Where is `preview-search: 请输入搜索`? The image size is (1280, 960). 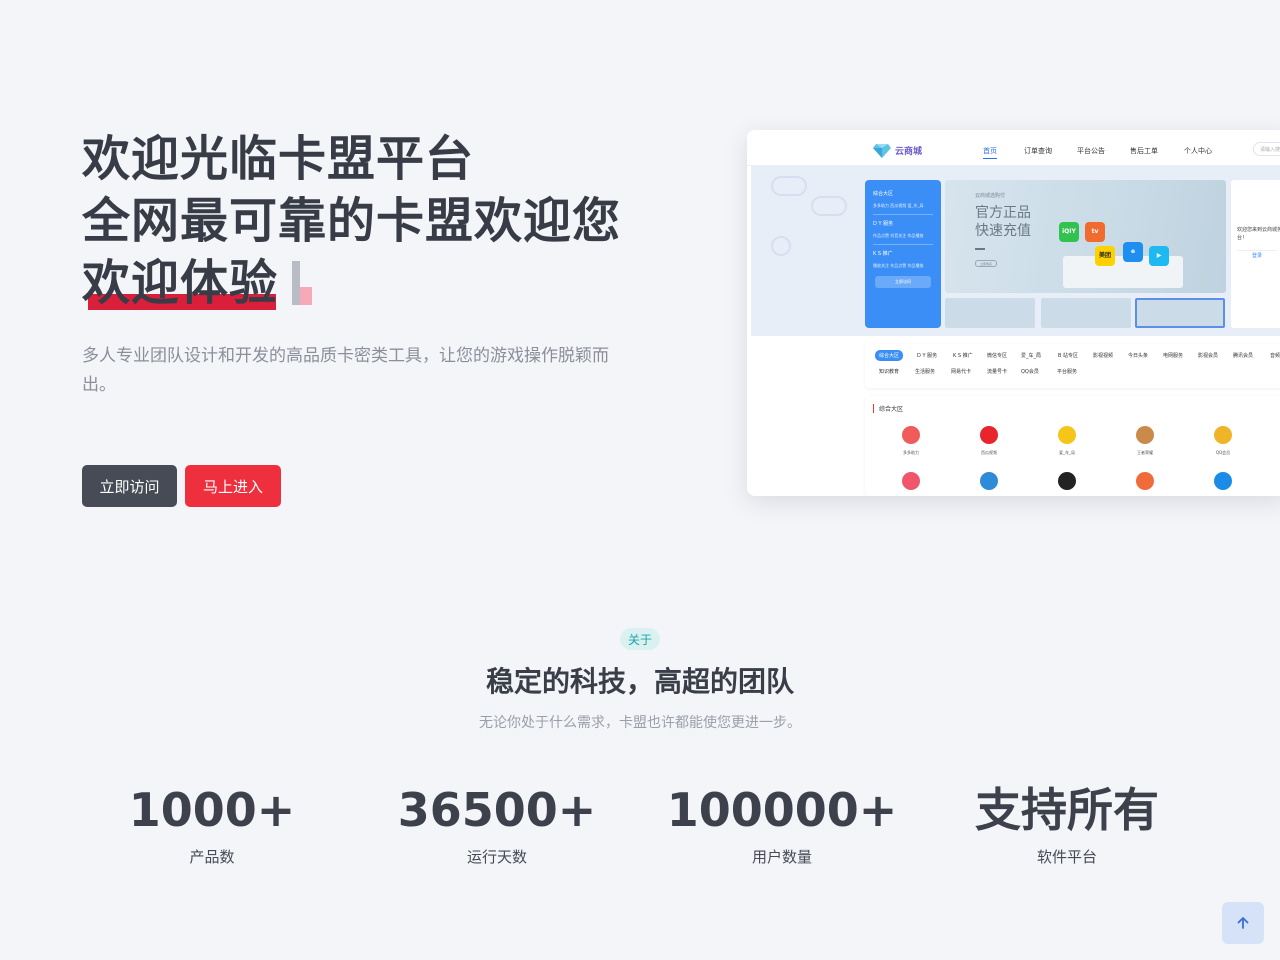
preview-search: 请输入搜索 is located at coordinates (1266, 149).